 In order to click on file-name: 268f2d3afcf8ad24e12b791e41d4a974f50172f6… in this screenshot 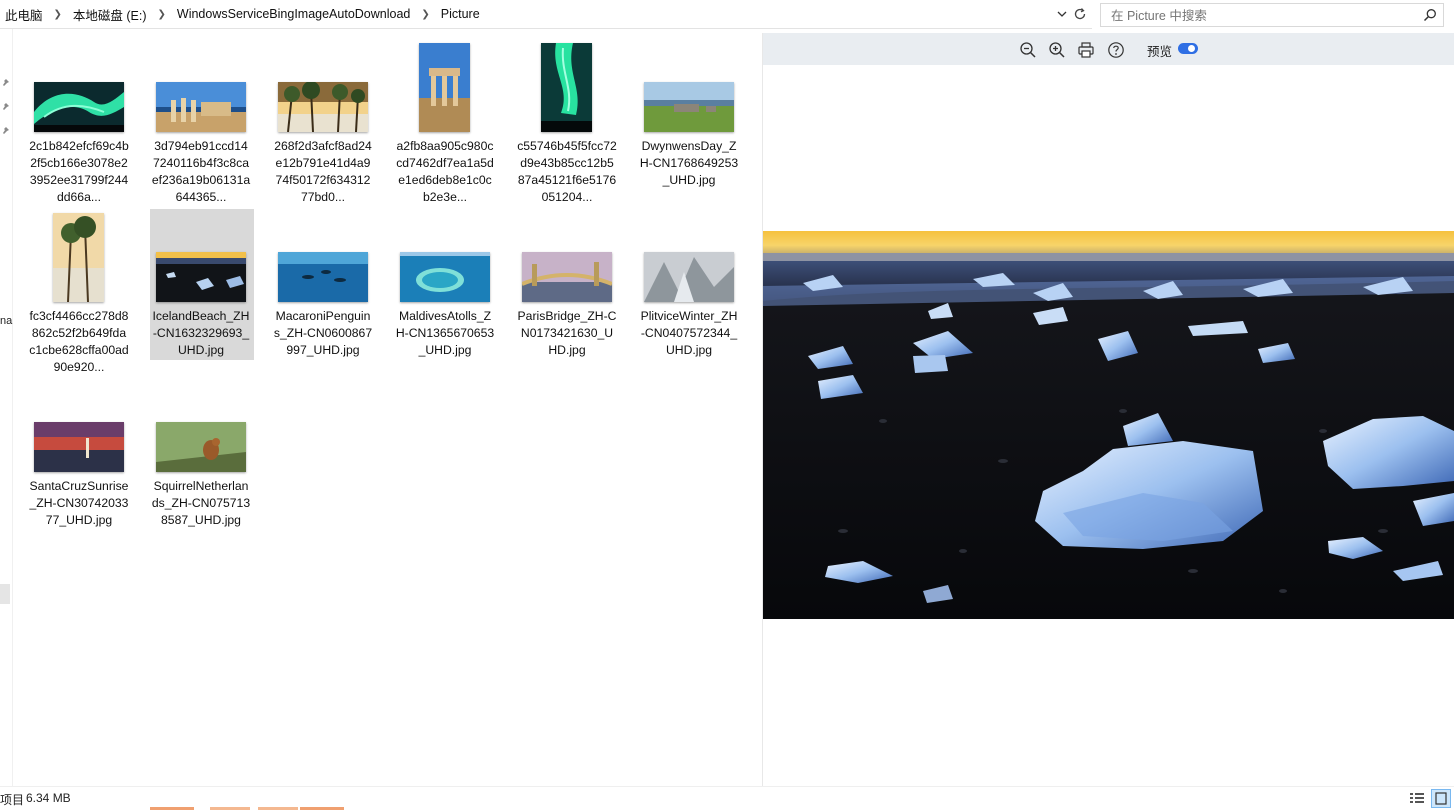, I will do `click(323, 171)`.